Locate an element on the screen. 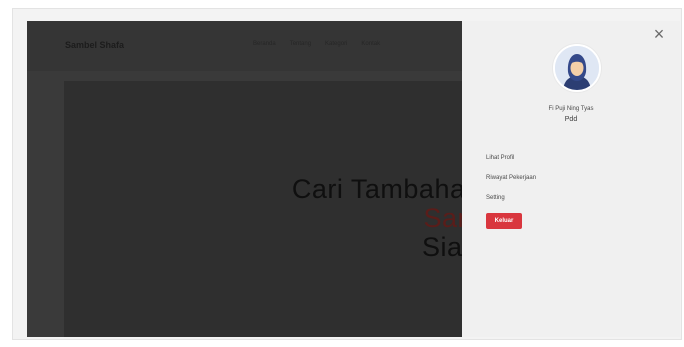 Image resolution: width=684 pixels, height=347 pixels. avatar is located at coordinates (577, 68).